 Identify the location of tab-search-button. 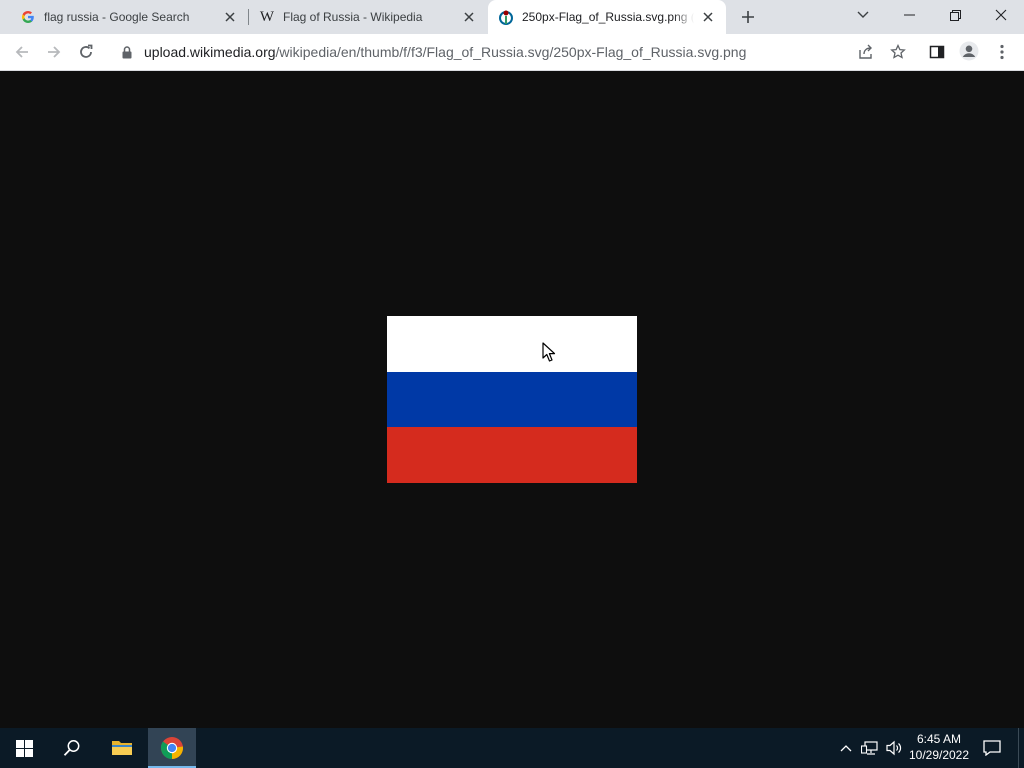
(863, 15).